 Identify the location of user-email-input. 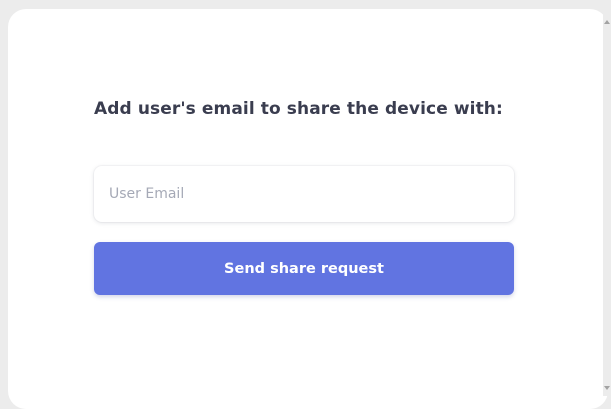
(304, 194).